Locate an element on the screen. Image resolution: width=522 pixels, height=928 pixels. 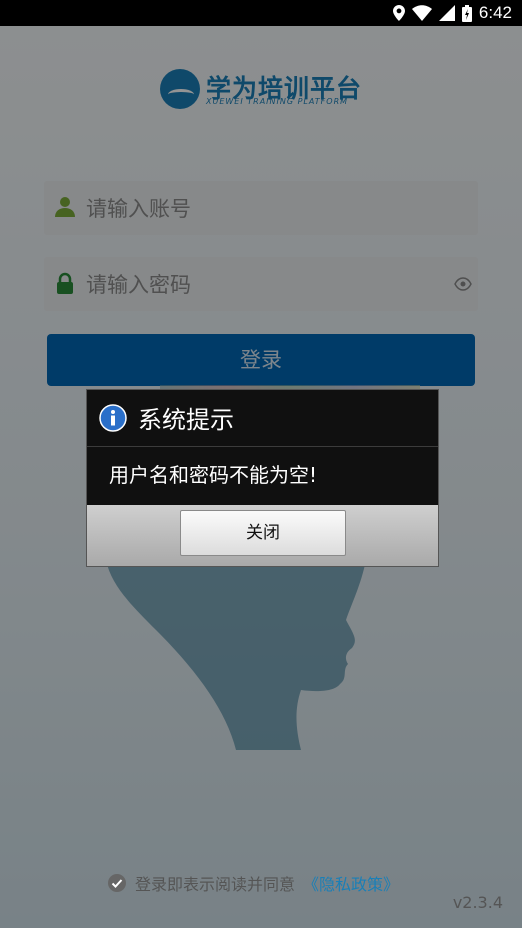
status-bar: 6:42 is located at coordinates (261, 13).